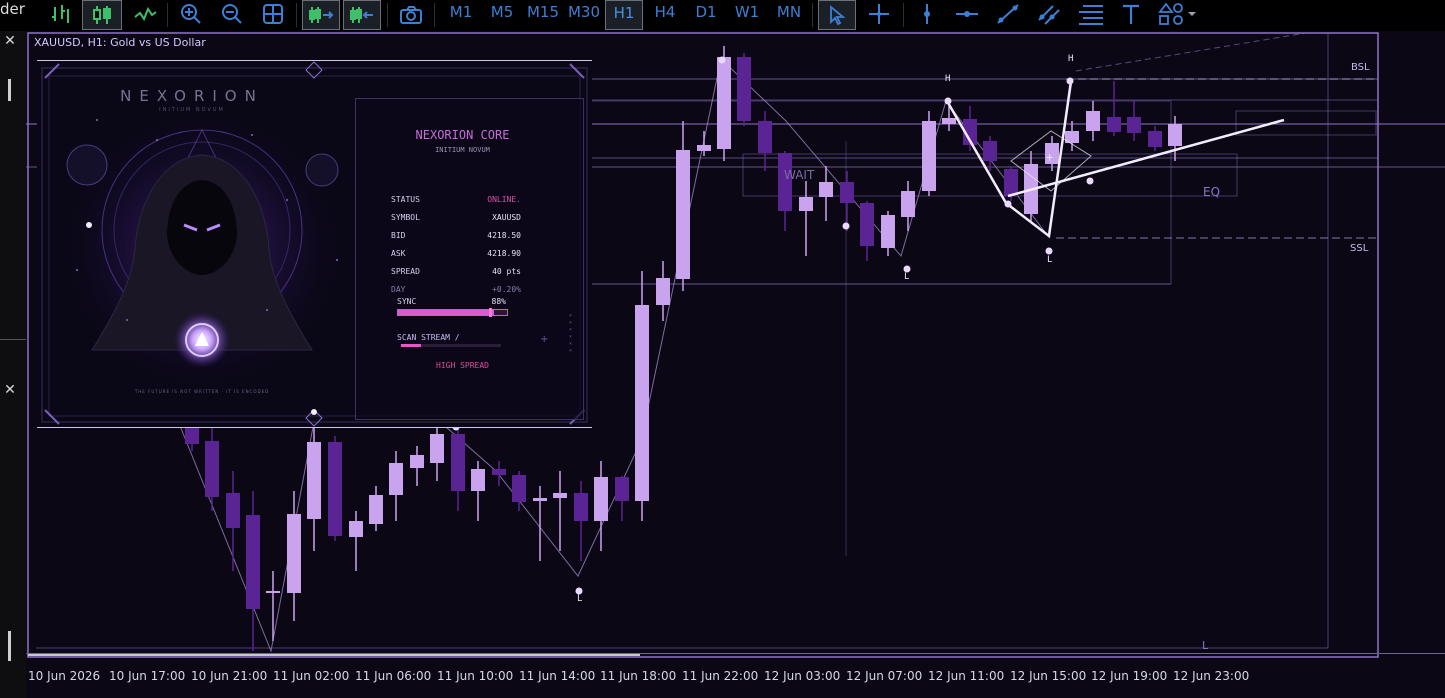 This screenshot has height=698, width=1445. I want to click on fibonacci-icon, so click(1091, 14).